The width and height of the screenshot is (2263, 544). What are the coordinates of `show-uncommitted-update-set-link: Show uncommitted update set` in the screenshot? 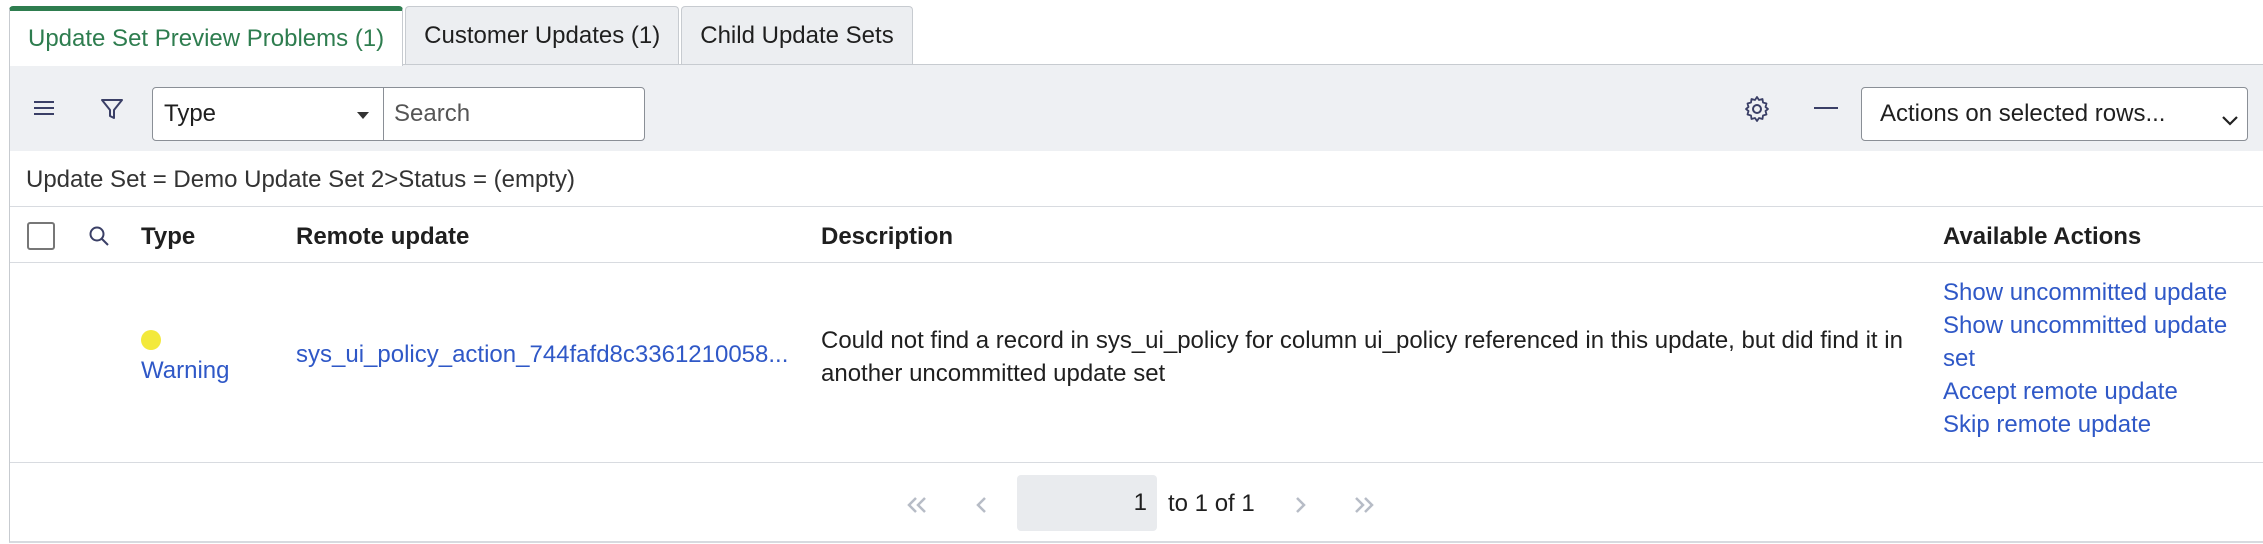 It's located at (2093, 342).